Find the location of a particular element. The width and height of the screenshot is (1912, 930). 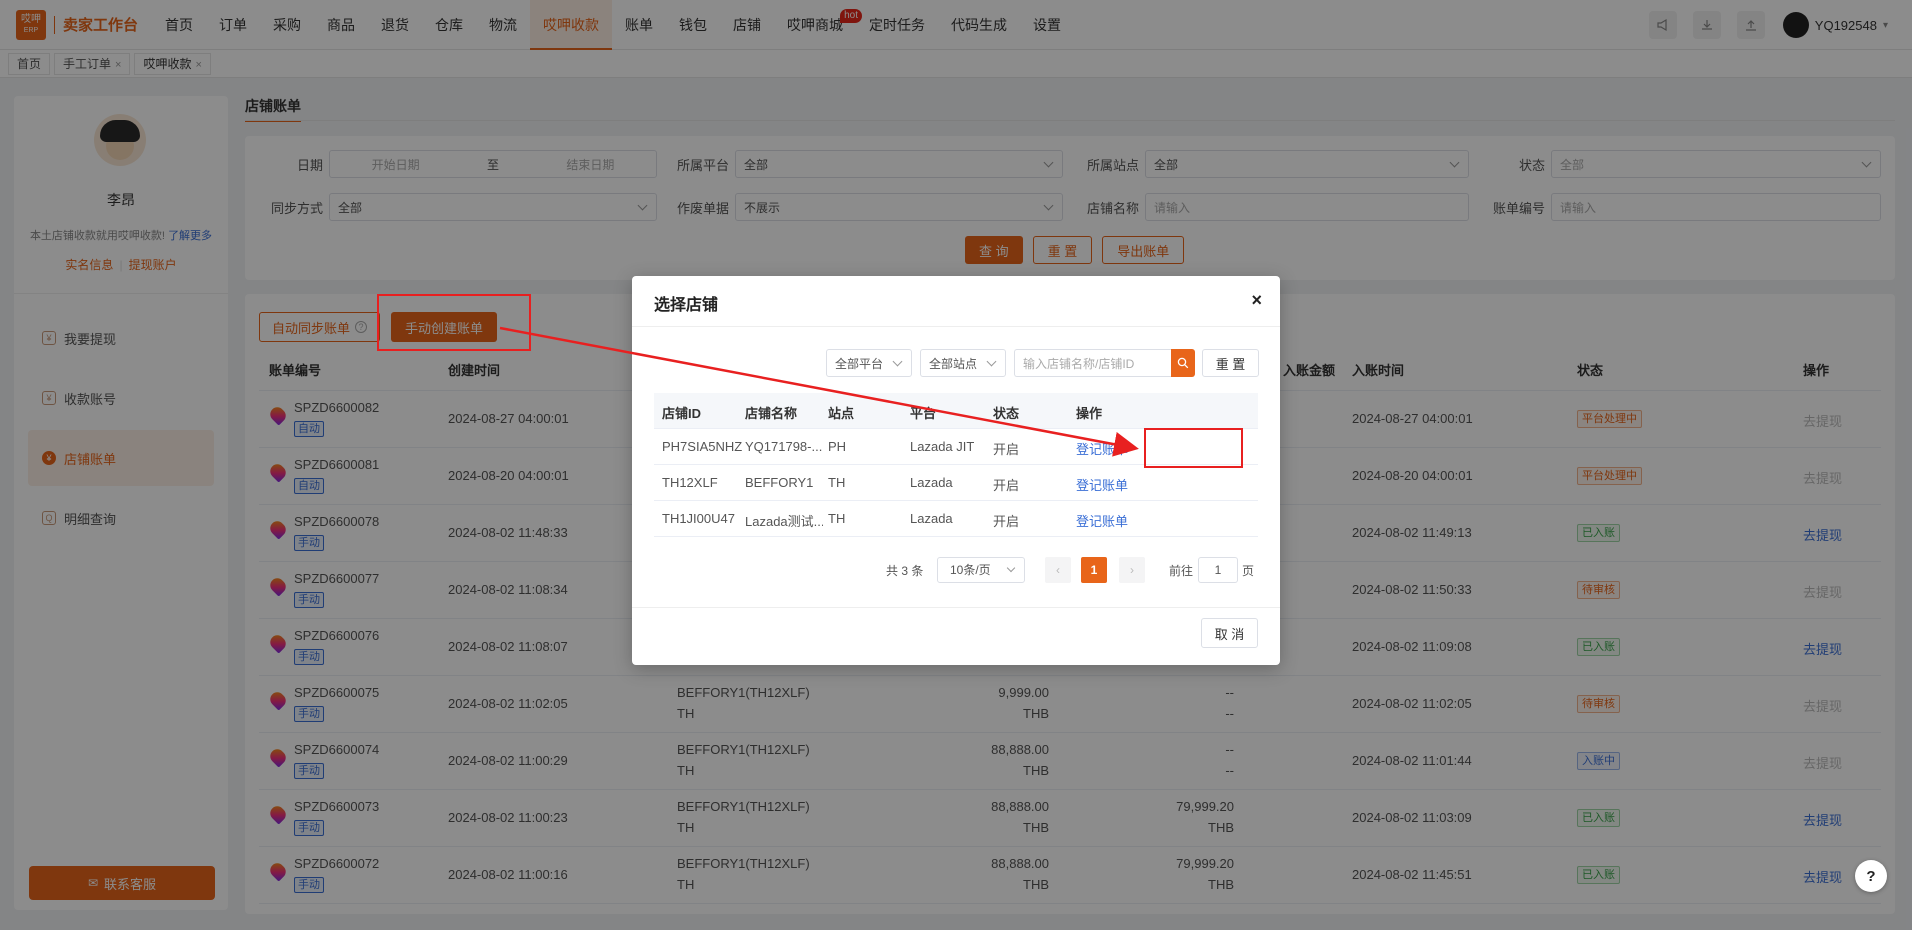

annotation-arrow is located at coordinates (819, 391).